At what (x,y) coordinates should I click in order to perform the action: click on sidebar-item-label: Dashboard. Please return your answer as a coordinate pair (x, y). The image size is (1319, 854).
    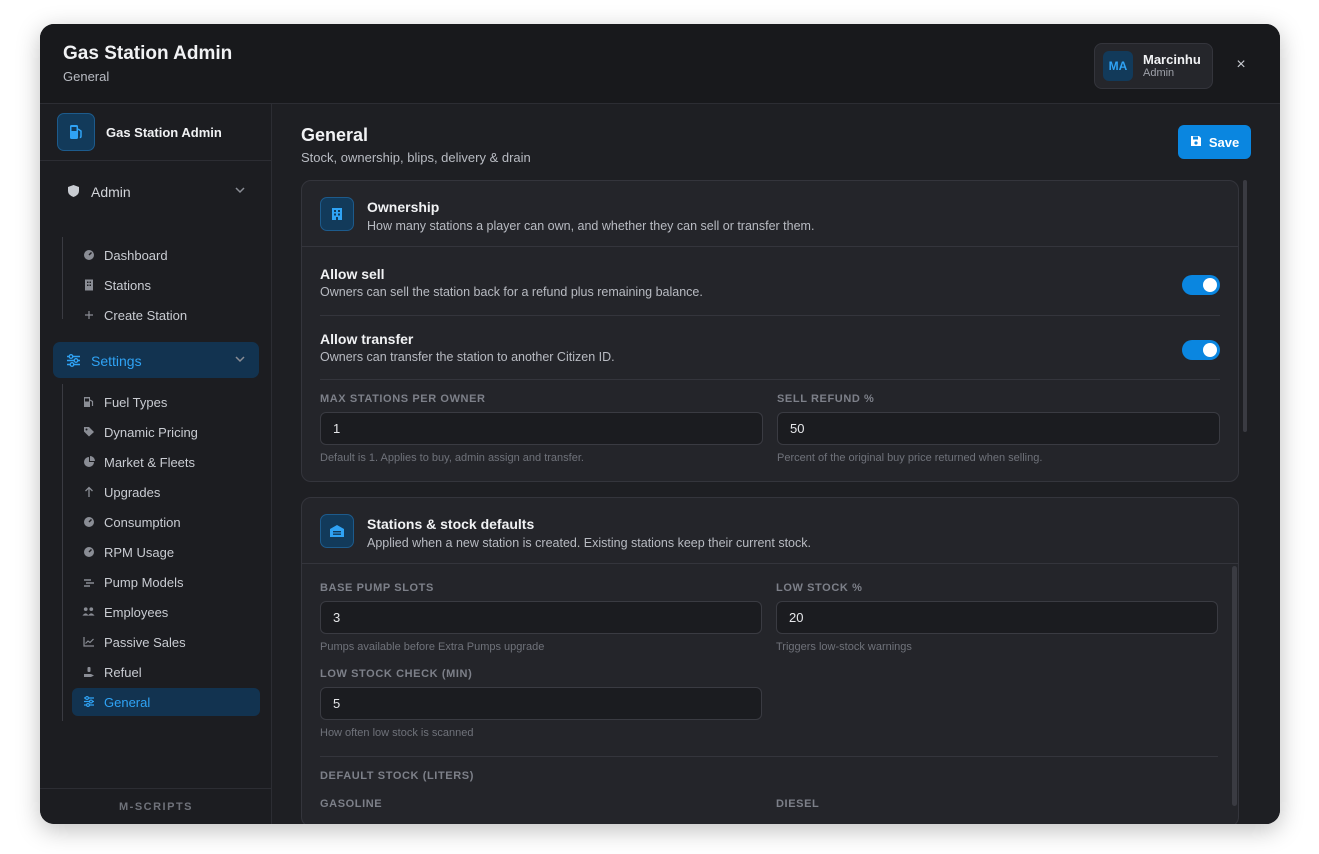
    Looking at the image, I should click on (136, 255).